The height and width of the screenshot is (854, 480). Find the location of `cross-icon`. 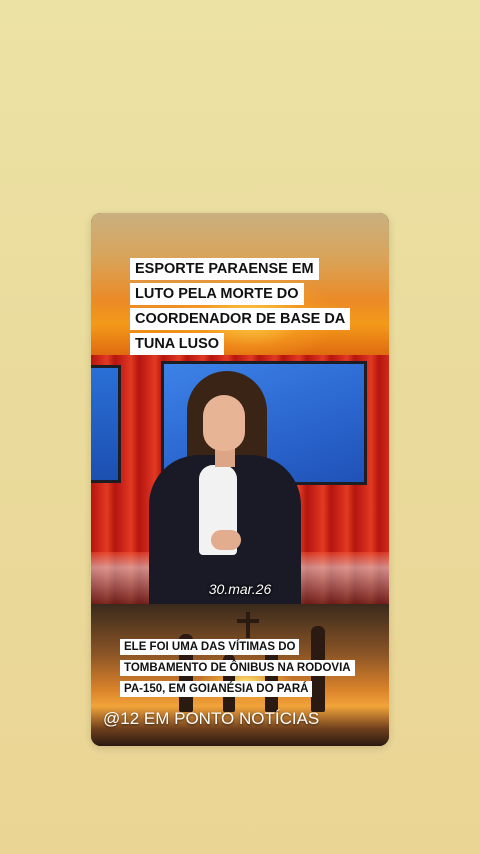

cross-icon is located at coordinates (248, 625).